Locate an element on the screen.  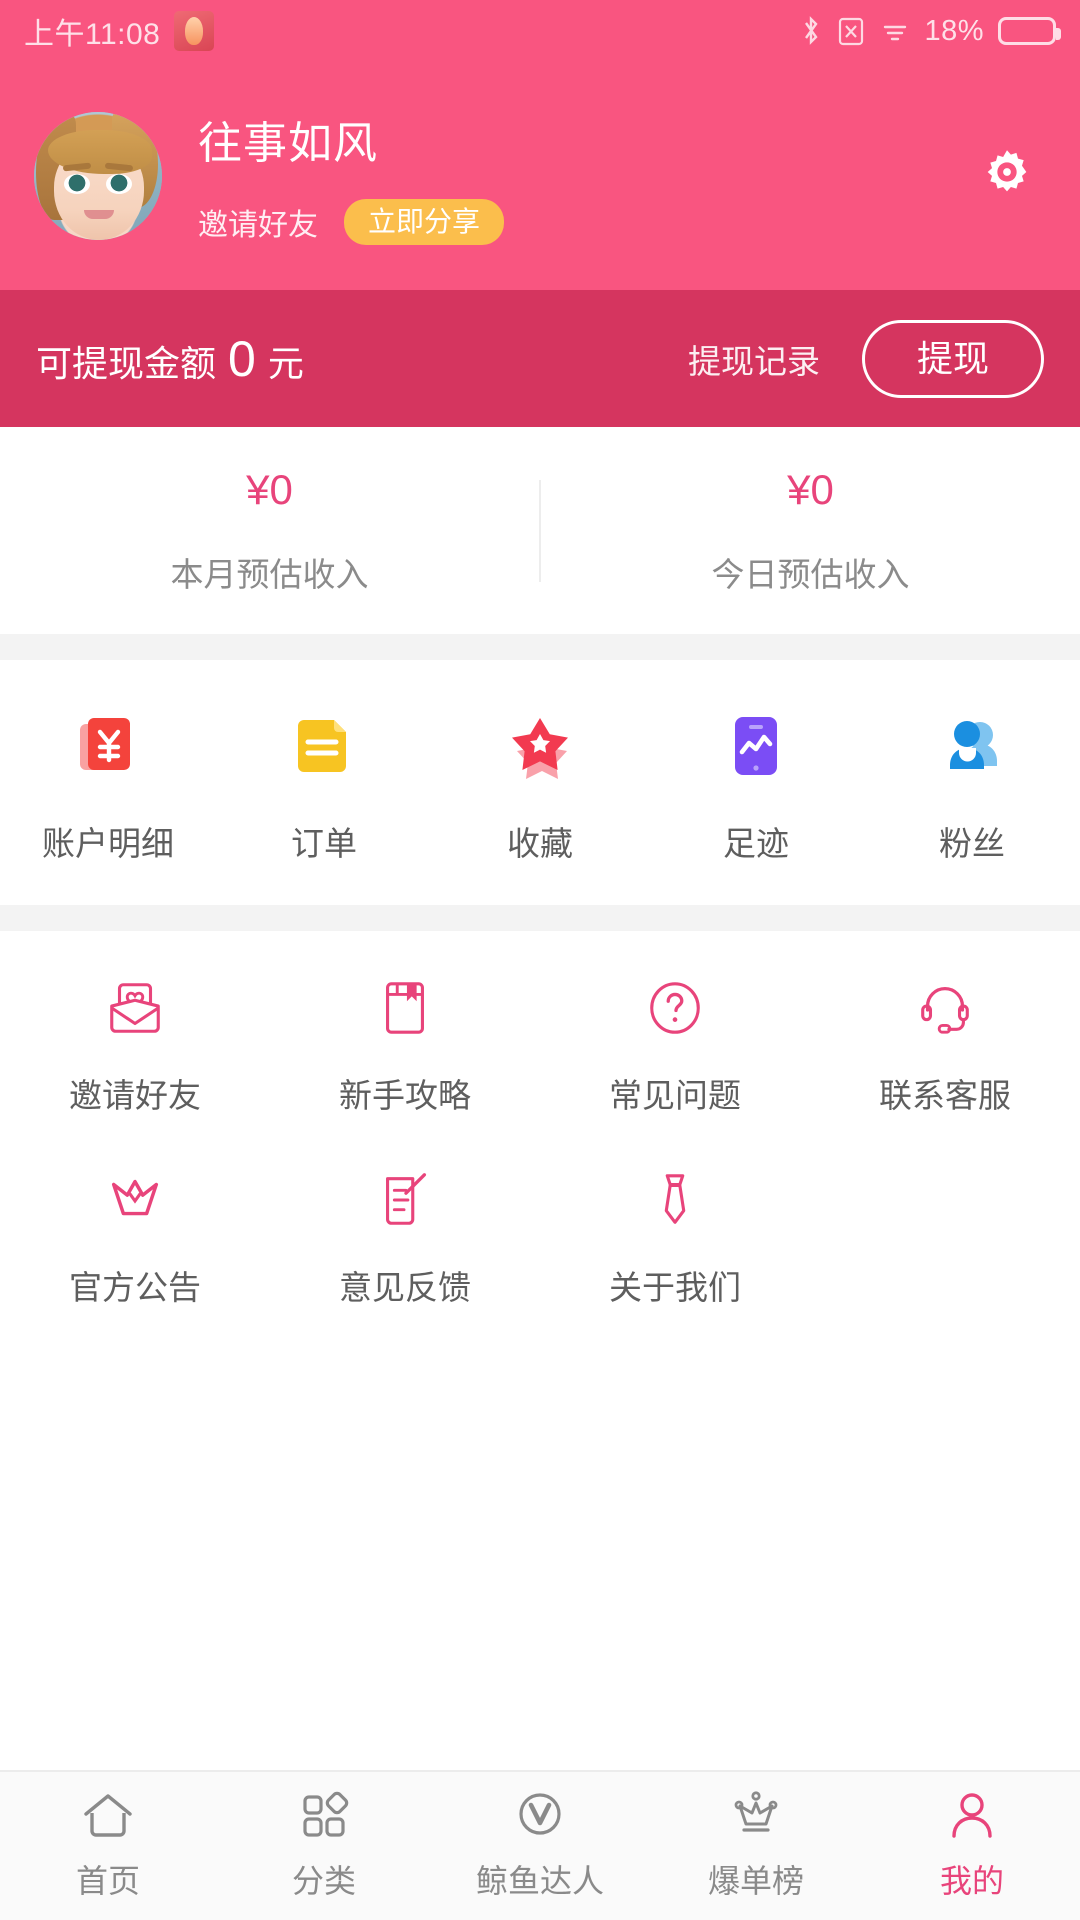
share-now-button: 立即分享 is located at coordinates (424, 222).